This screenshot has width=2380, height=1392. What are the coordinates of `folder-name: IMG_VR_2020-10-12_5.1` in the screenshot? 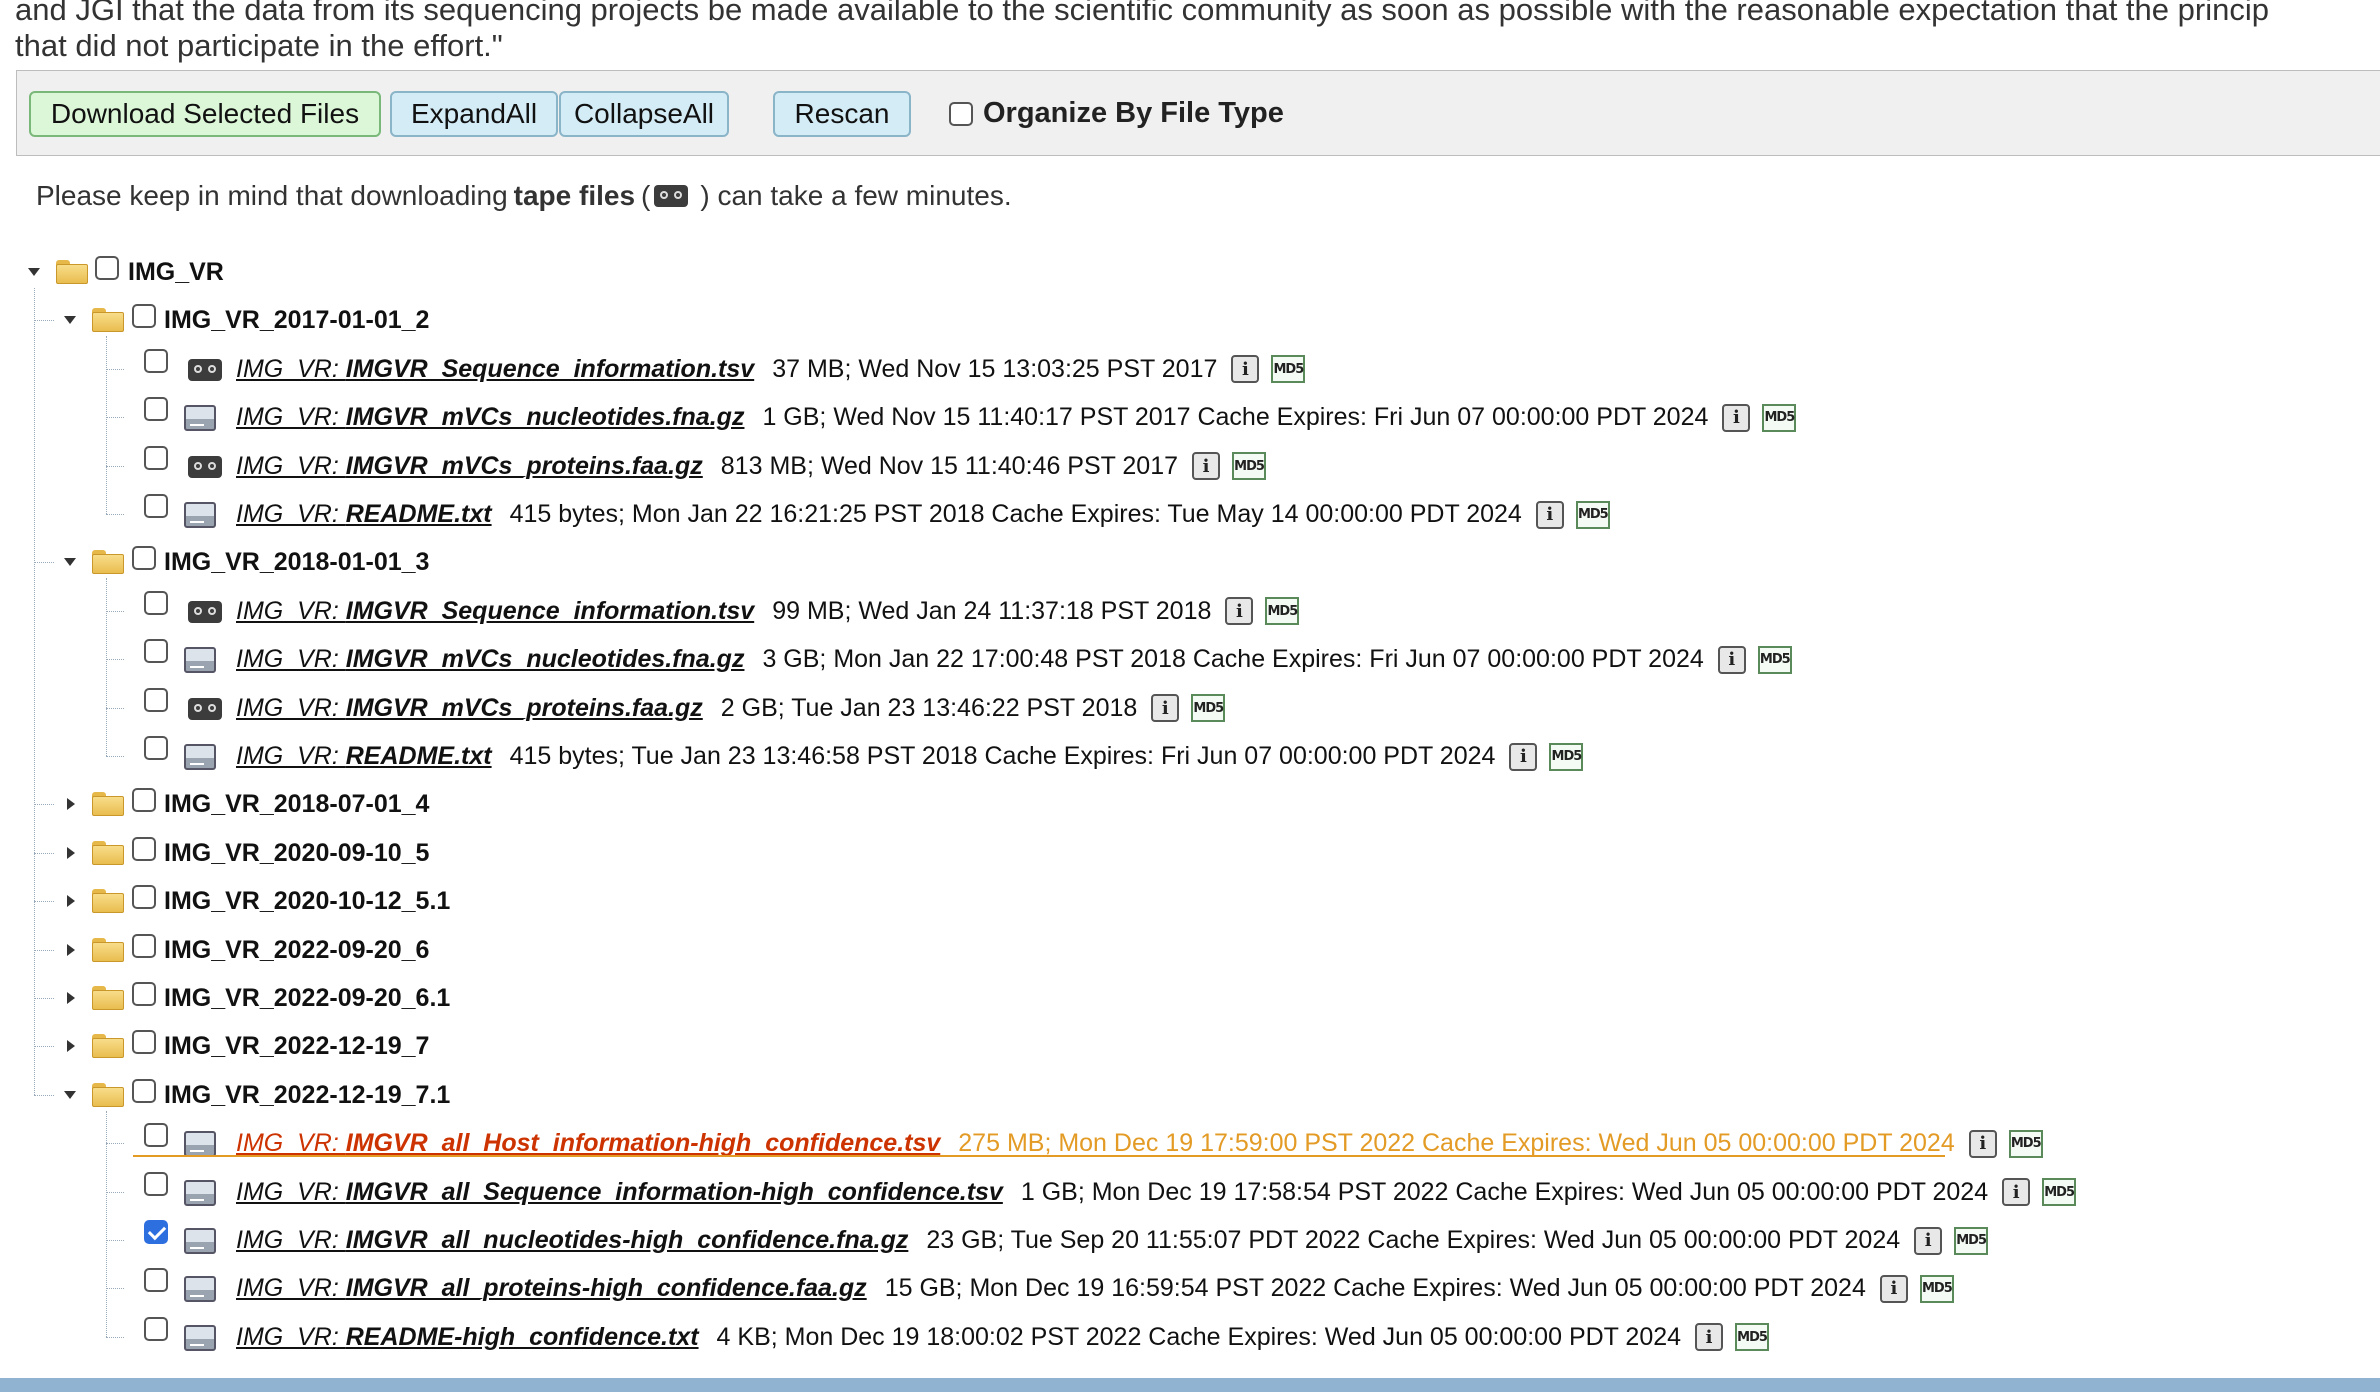 It's located at (307, 901).